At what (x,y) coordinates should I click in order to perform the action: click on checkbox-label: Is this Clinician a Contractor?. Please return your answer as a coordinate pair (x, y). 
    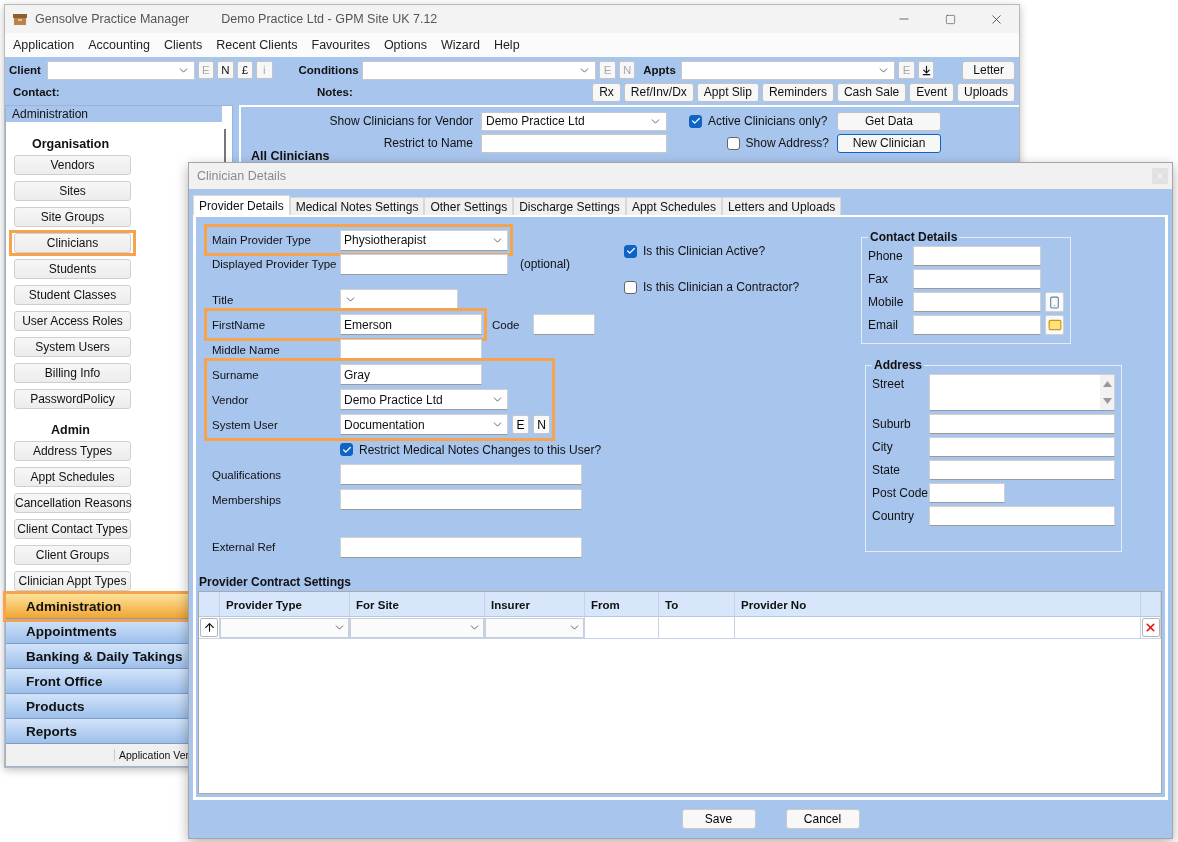
    Looking at the image, I should click on (721, 287).